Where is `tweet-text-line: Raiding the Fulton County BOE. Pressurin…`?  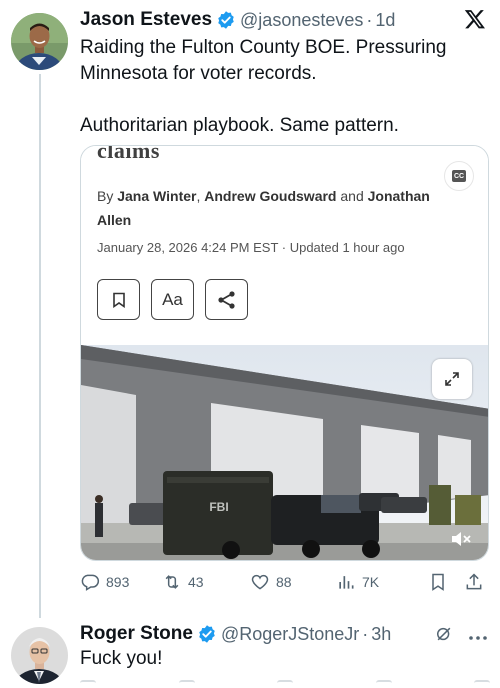
tweet-text-line: Raiding the Fulton County BOE. Pressurin… is located at coordinates (263, 47).